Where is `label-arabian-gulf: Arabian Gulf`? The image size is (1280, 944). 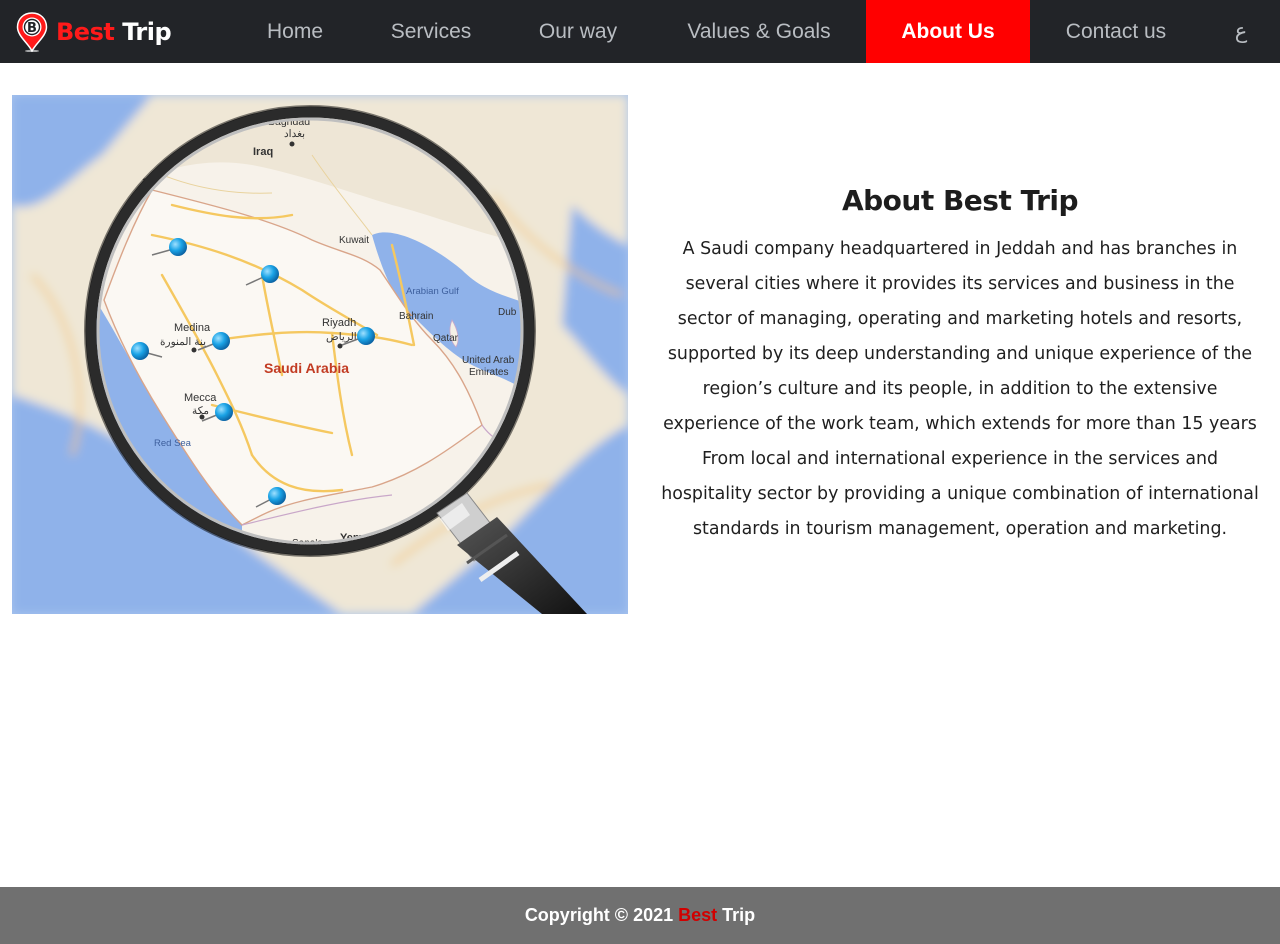 label-arabian-gulf: Arabian Gulf is located at coordinates (432, 291).